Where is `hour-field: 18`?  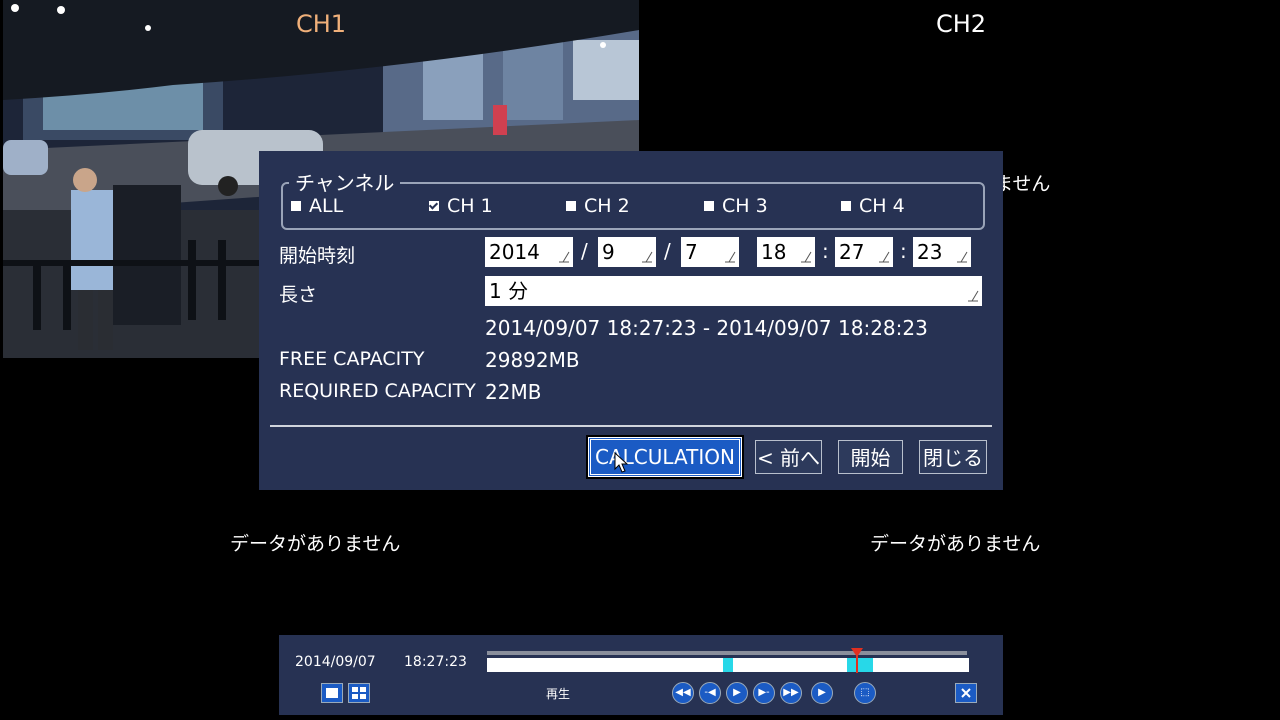 hour-field: 18 is located at coordinates (786, 252).